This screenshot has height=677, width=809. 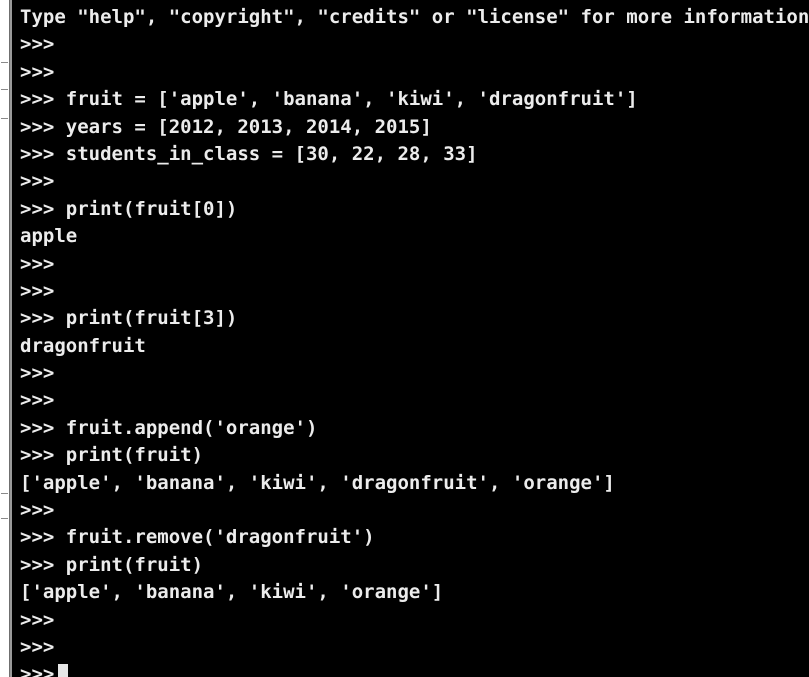 What do you see at coordinates (37, 670) in the screenshot?
I see `terminal-prompt: >>>` at bounding box center [37, 670].